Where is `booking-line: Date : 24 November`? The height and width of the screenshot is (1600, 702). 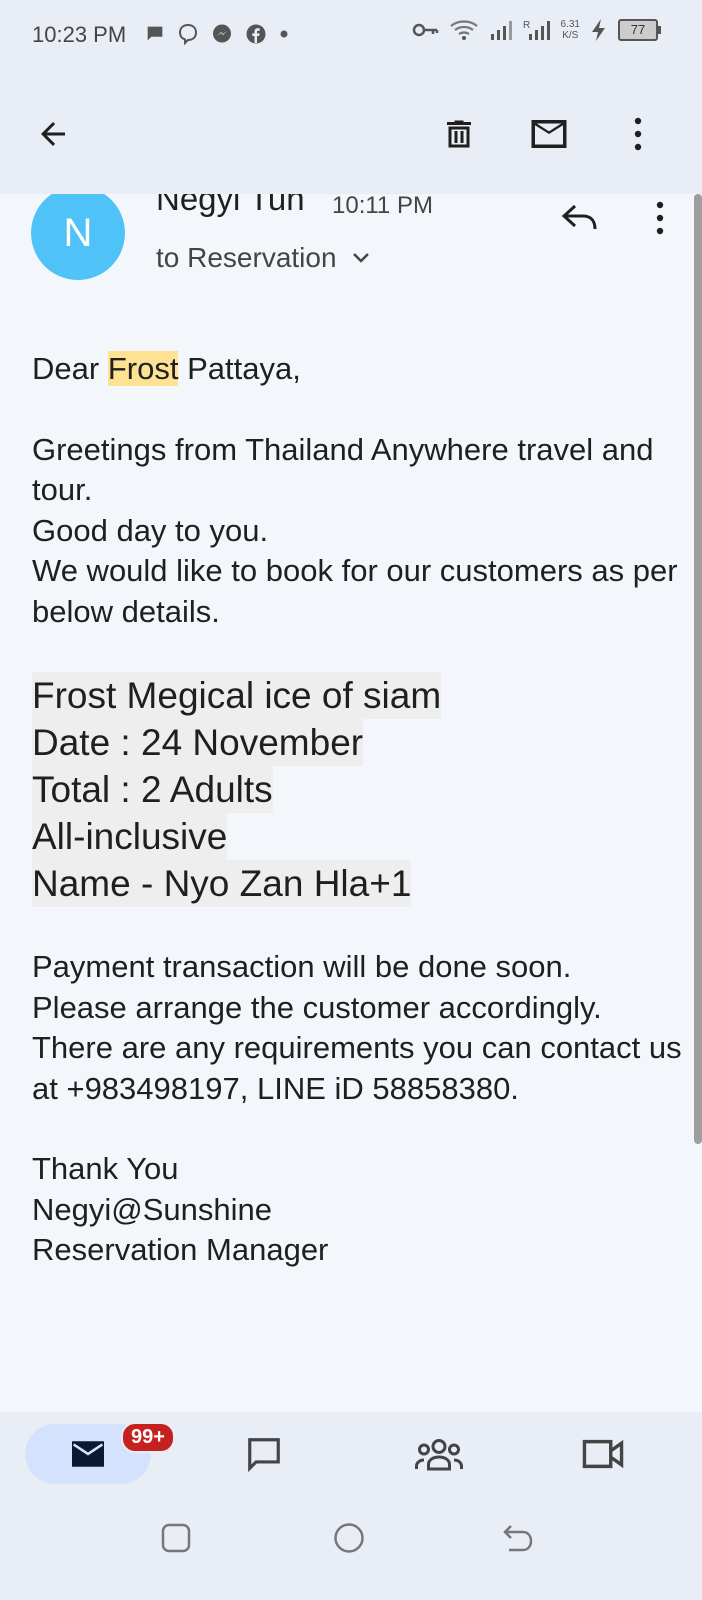 booking-line: Date : 24 November is located at coordinates (198, 742).